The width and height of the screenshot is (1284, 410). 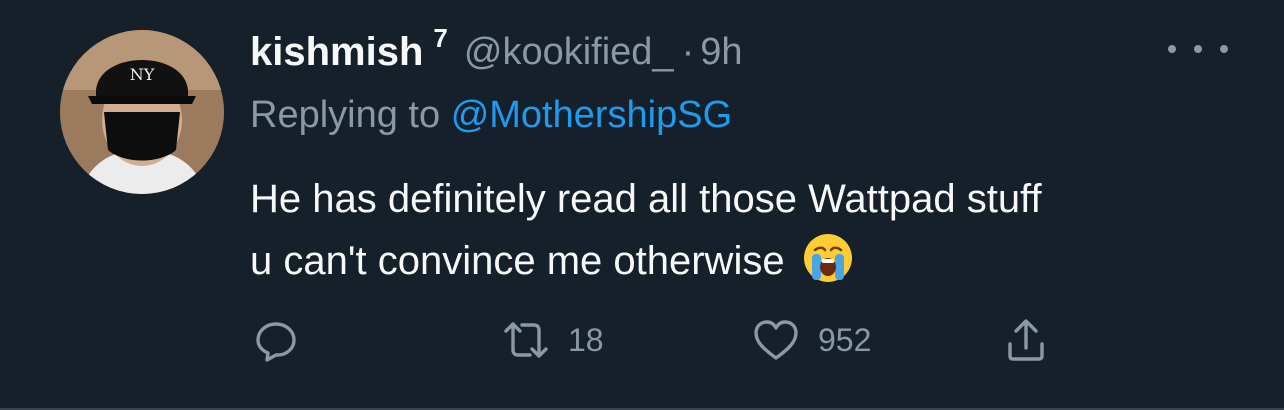 I want to click on reply-icon, so click(x=276, y=342).